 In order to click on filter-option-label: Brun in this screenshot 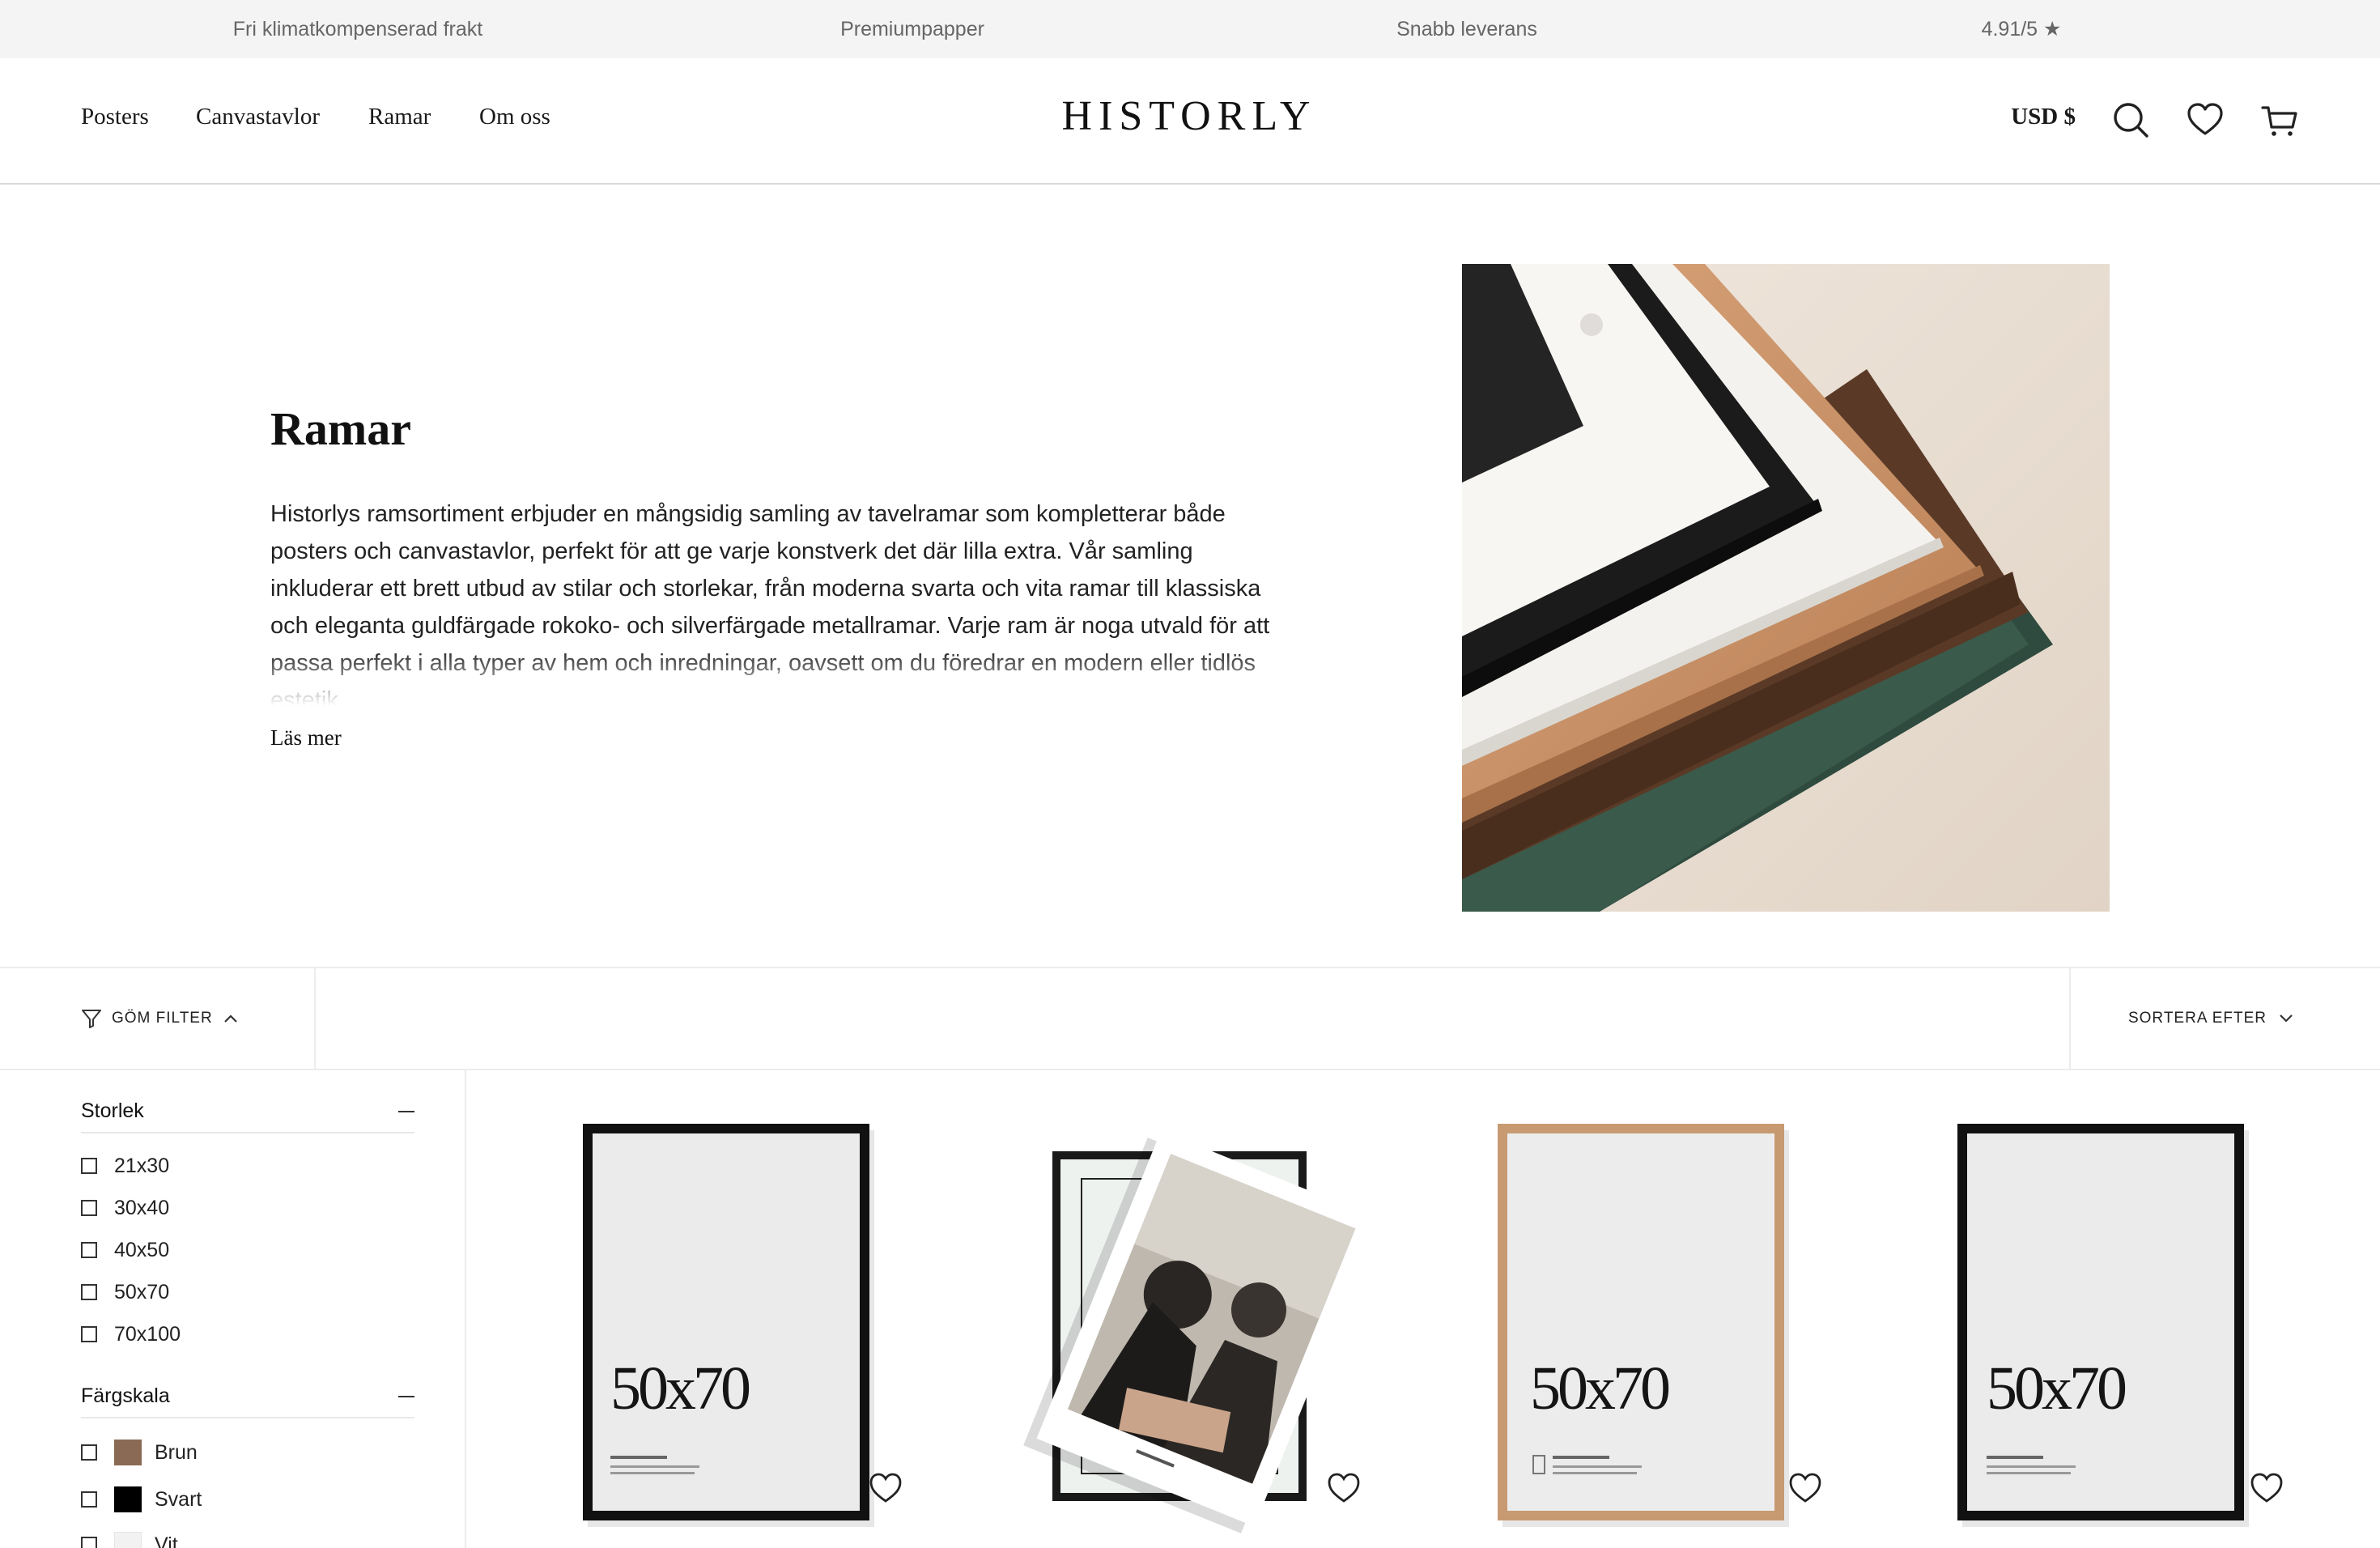, I will do `click(176, 1452)`.